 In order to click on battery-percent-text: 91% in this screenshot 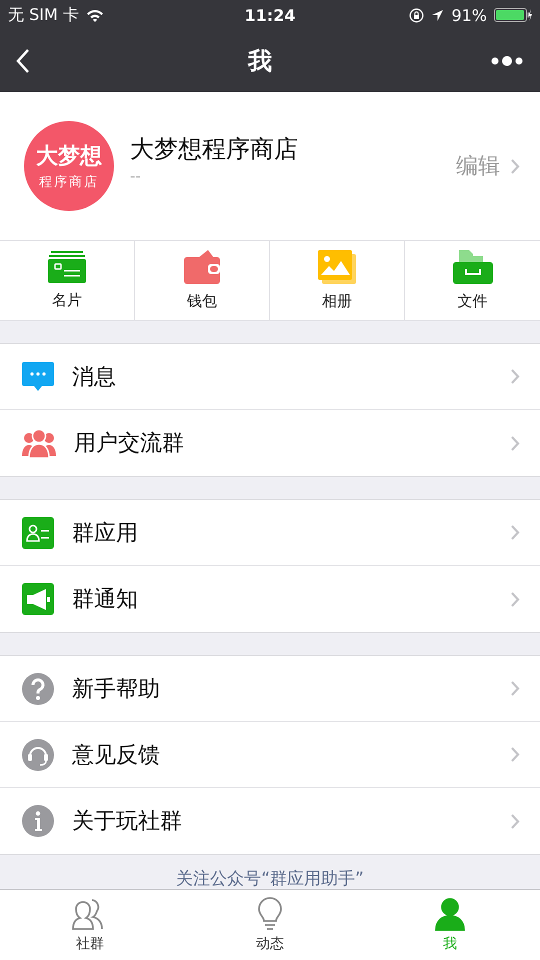, I will do `click(469, 15)`.